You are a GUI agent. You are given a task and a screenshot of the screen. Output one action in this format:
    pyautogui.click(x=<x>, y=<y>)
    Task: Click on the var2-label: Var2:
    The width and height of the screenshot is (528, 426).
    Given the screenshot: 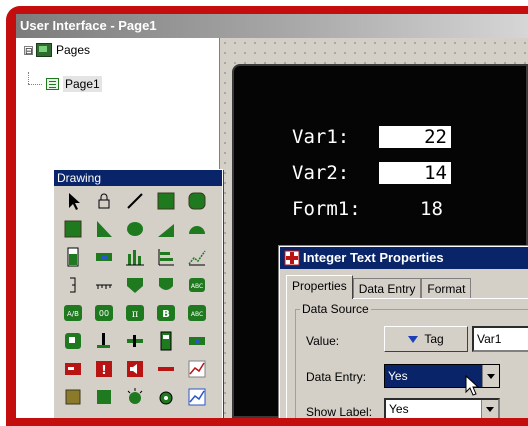 What is the action you would take?
    pyautogui.click(x=321, y=173)
    